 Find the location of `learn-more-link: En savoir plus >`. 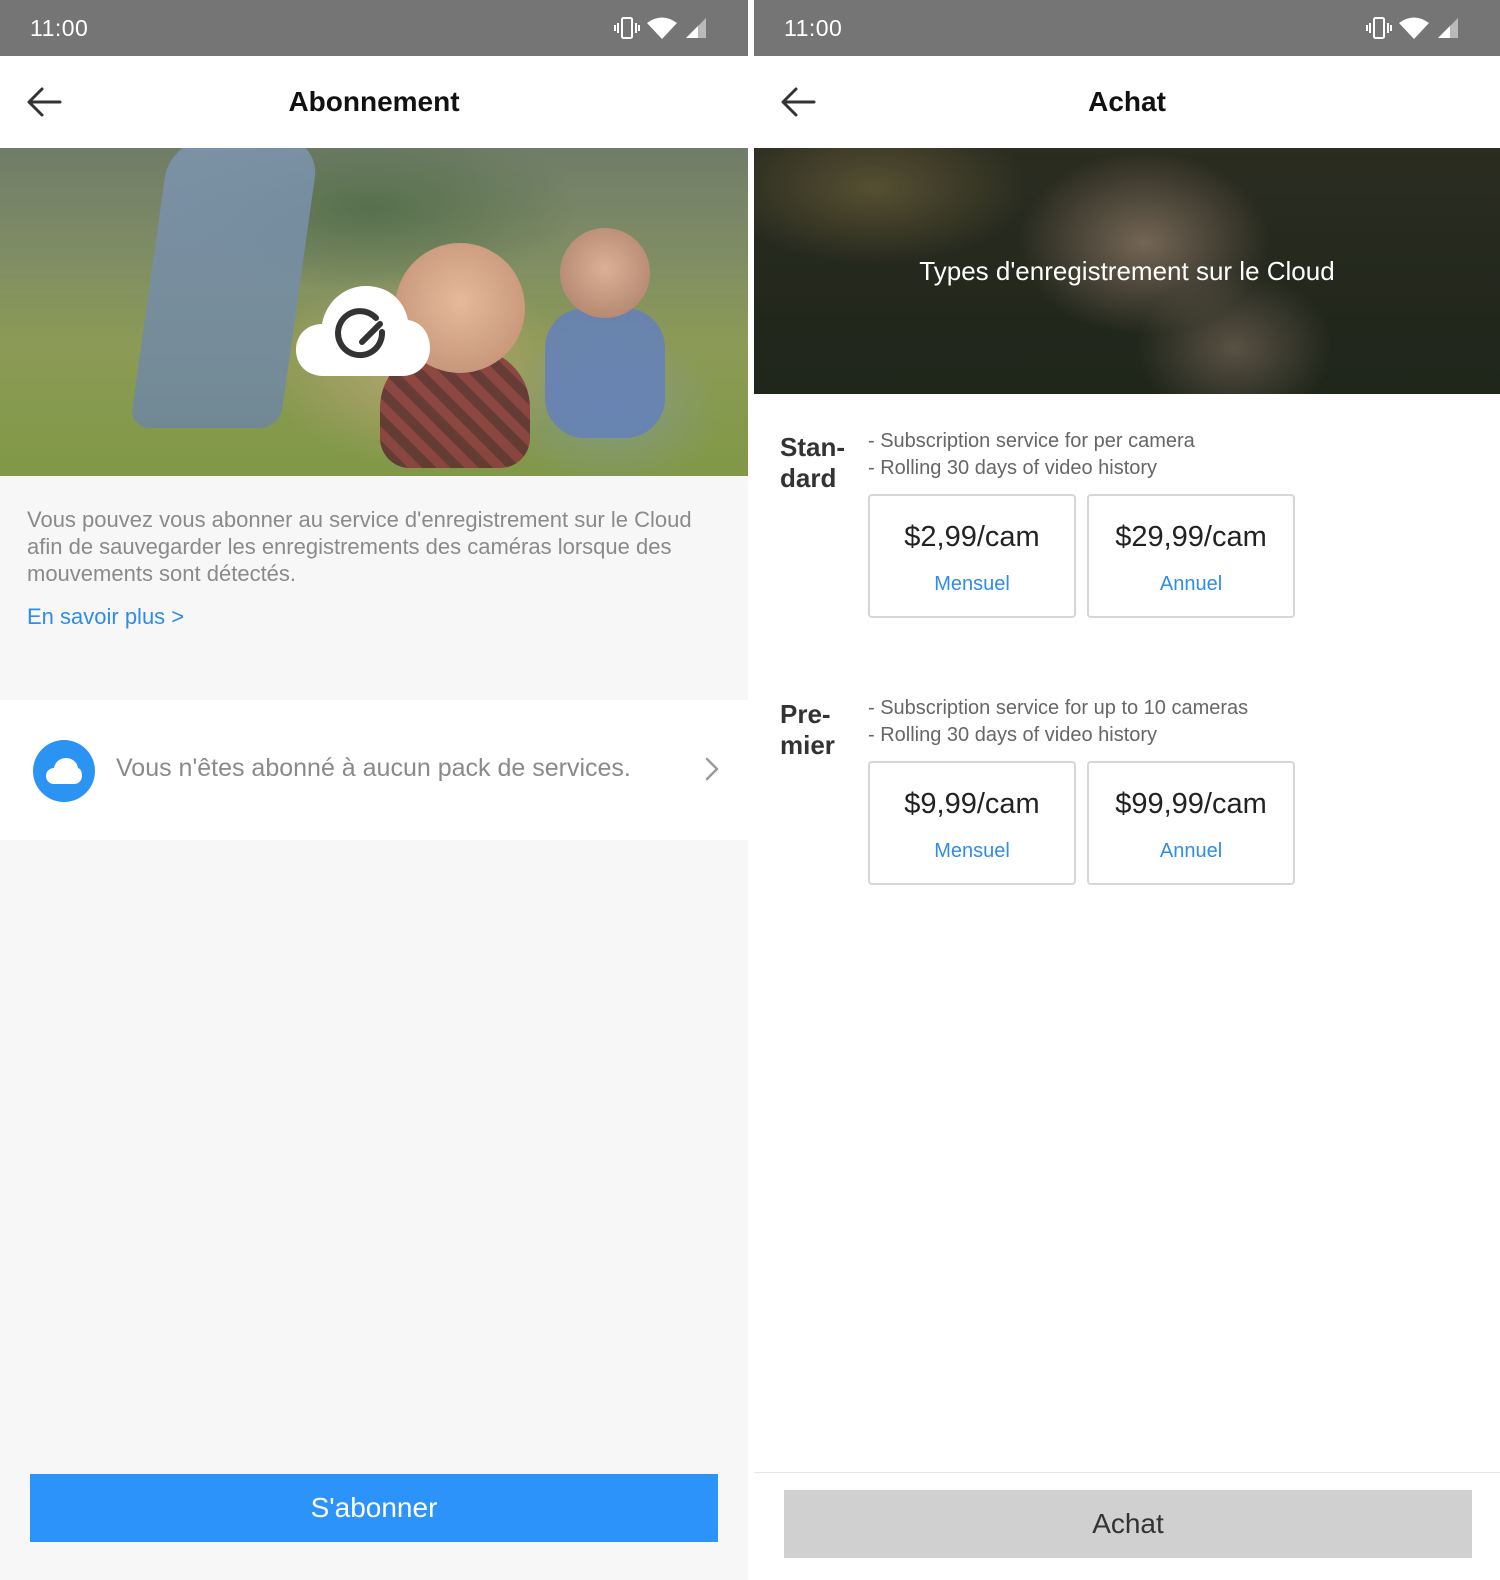

learn-more-link: En savoir plus > is located at coordinates (105, 617).